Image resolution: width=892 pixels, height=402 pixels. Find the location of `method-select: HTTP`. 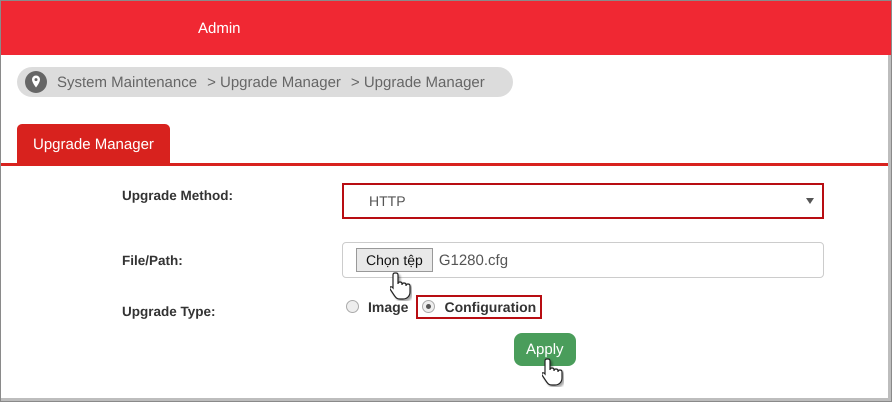

method-select: HTTP is located at coordinates (583, 201).